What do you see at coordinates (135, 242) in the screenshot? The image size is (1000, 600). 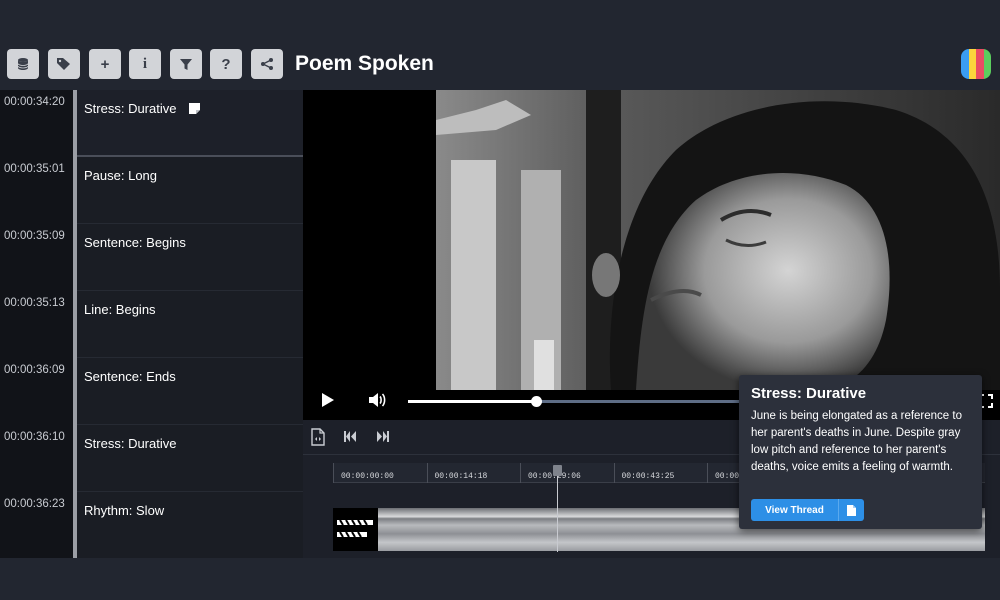 I see `annotation-label: Sentence: Begins` at bounding box center [135, 242].